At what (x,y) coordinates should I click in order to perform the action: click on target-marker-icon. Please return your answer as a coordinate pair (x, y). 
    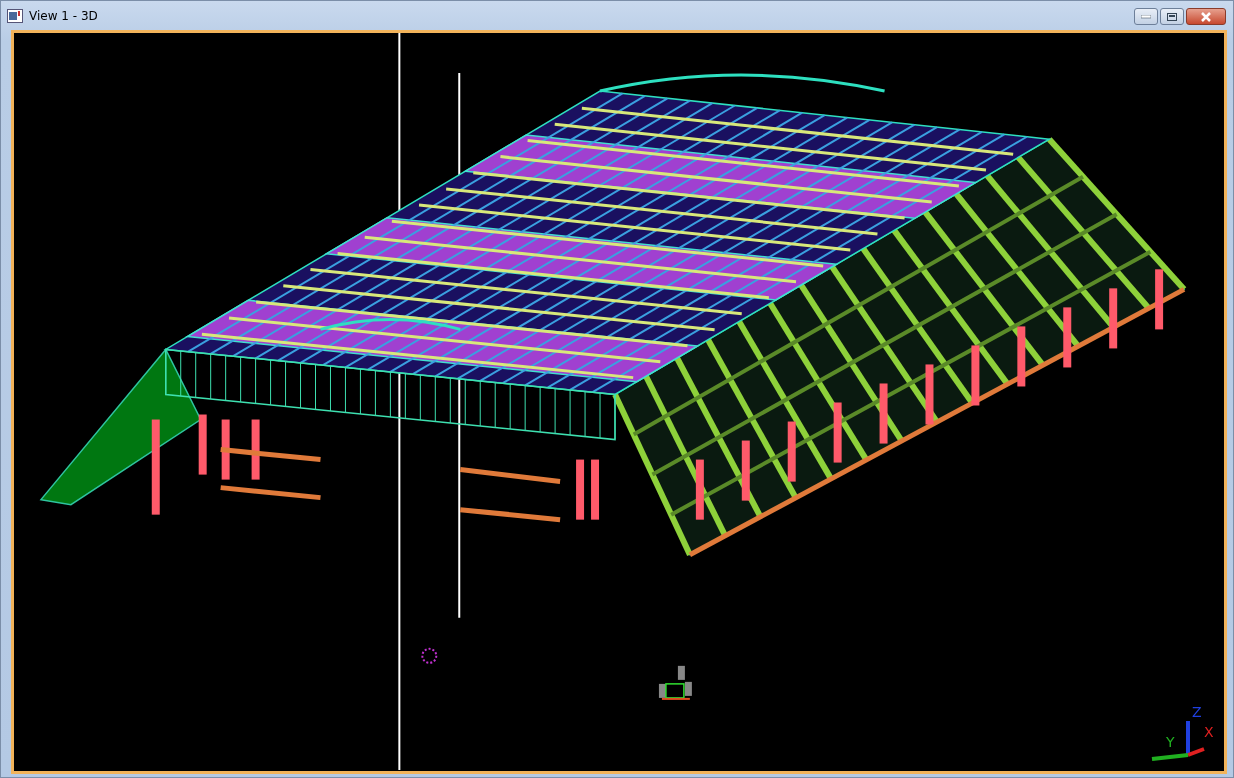
    Looking at the image, I should click on (429, 655).